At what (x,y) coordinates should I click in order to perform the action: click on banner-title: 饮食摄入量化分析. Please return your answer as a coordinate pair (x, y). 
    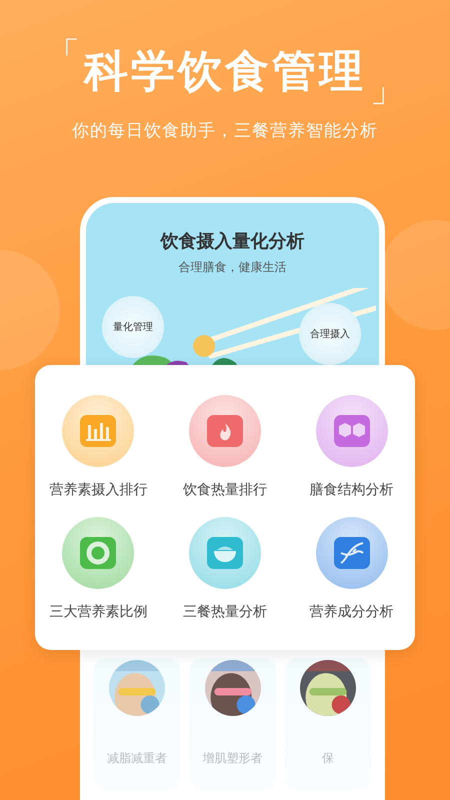
    Looking at the image, I should click on (232, 241).